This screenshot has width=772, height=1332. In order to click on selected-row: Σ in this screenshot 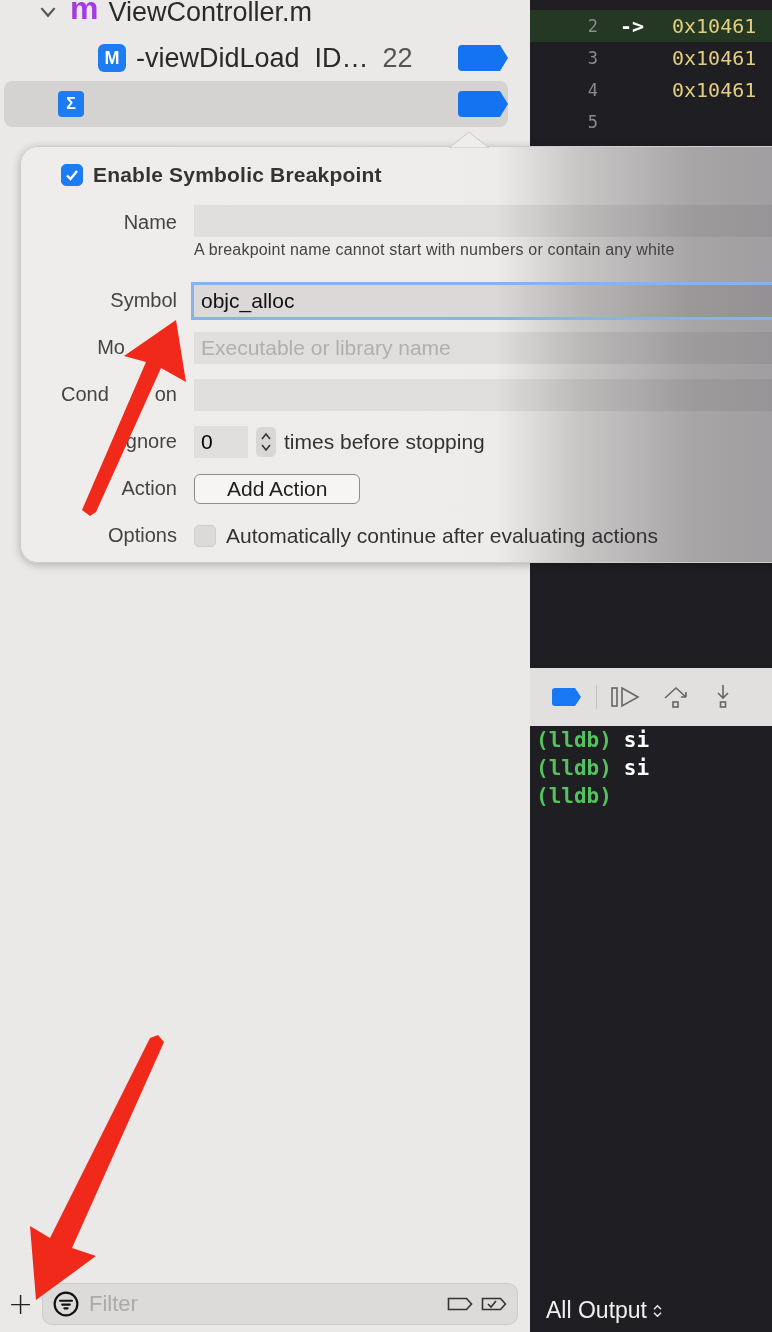, I will do `click(256, 104)`.